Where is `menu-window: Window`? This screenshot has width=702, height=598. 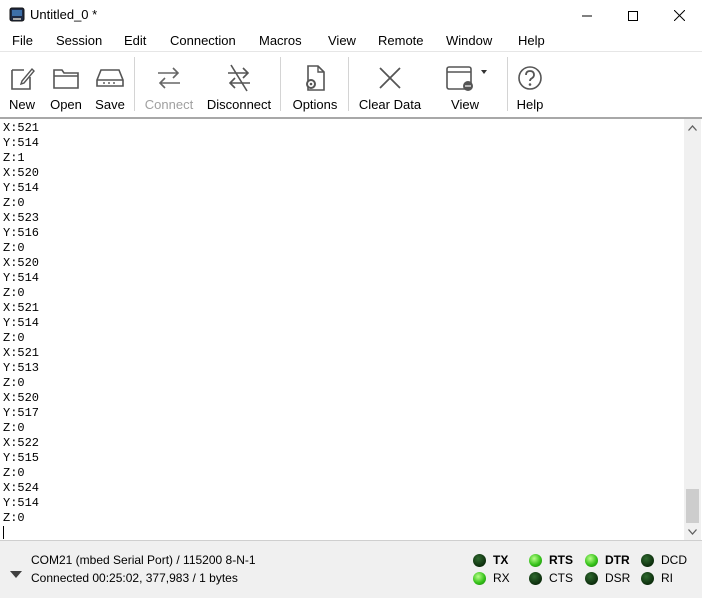 menu-window: Window is located at coordinates (469, 40).